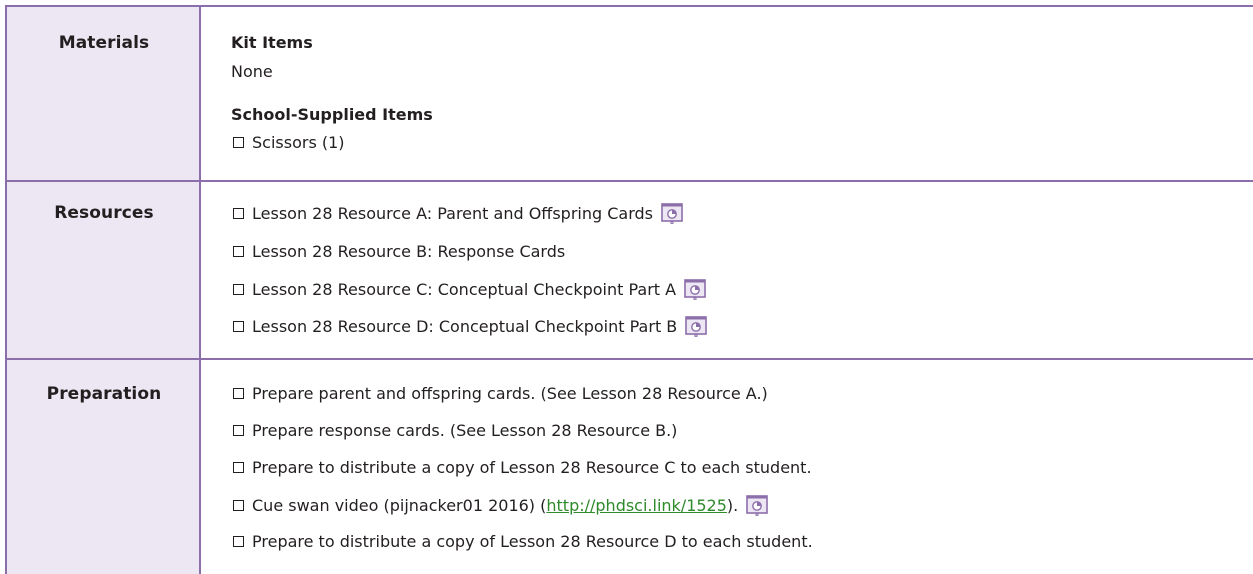 This screenshot has width=1253, height=574. I want to click on preparation-label: Preparation, so click(104, 394).